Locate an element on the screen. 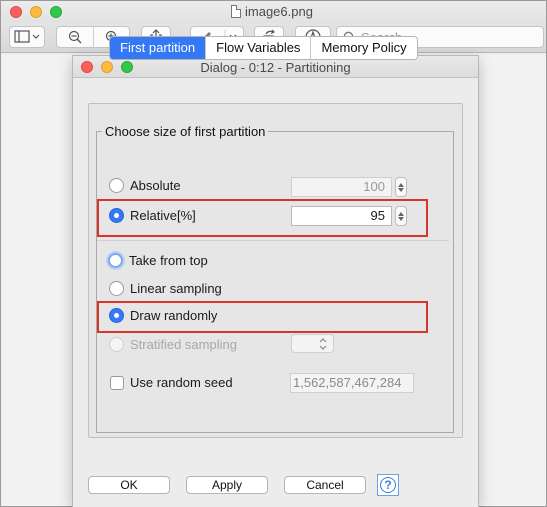 The image size is (547, 507). sidebar-toggle-button is located at coordinates (27, 37).